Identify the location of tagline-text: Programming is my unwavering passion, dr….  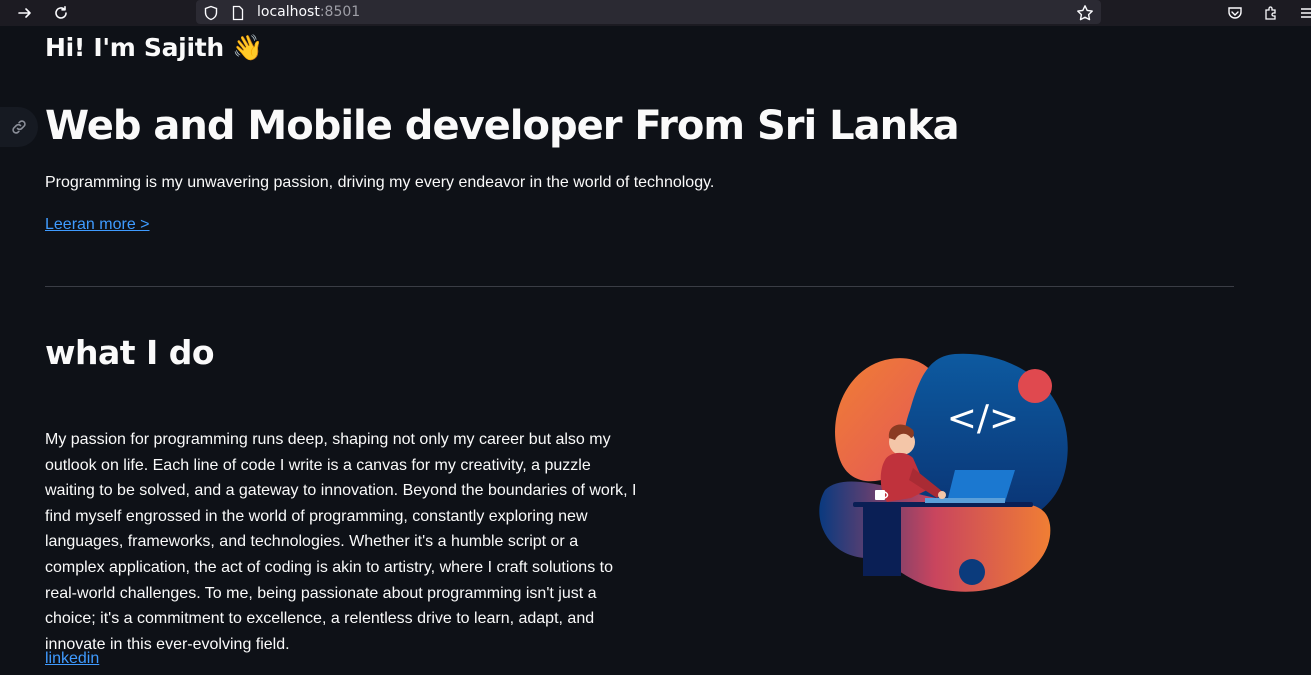
(380, 182).